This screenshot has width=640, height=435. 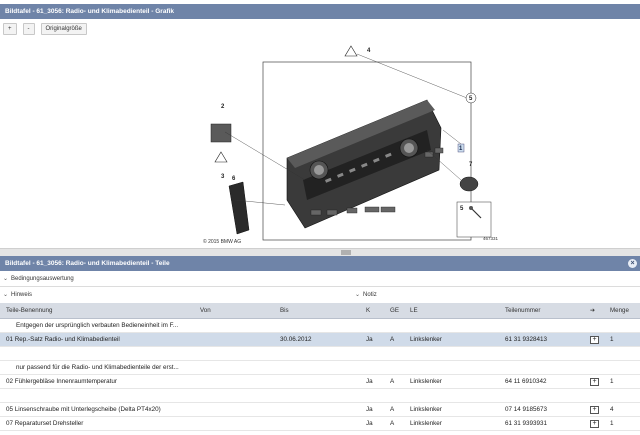 I want to click on col-header-menge: Menge, so click(x=619, y=311).